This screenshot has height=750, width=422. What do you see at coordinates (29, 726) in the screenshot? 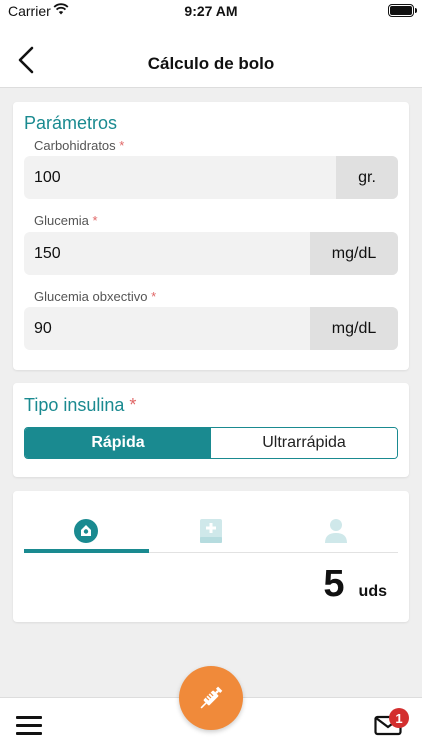
I see `hamburger-menu-icon` at bounding box center [29, 726].